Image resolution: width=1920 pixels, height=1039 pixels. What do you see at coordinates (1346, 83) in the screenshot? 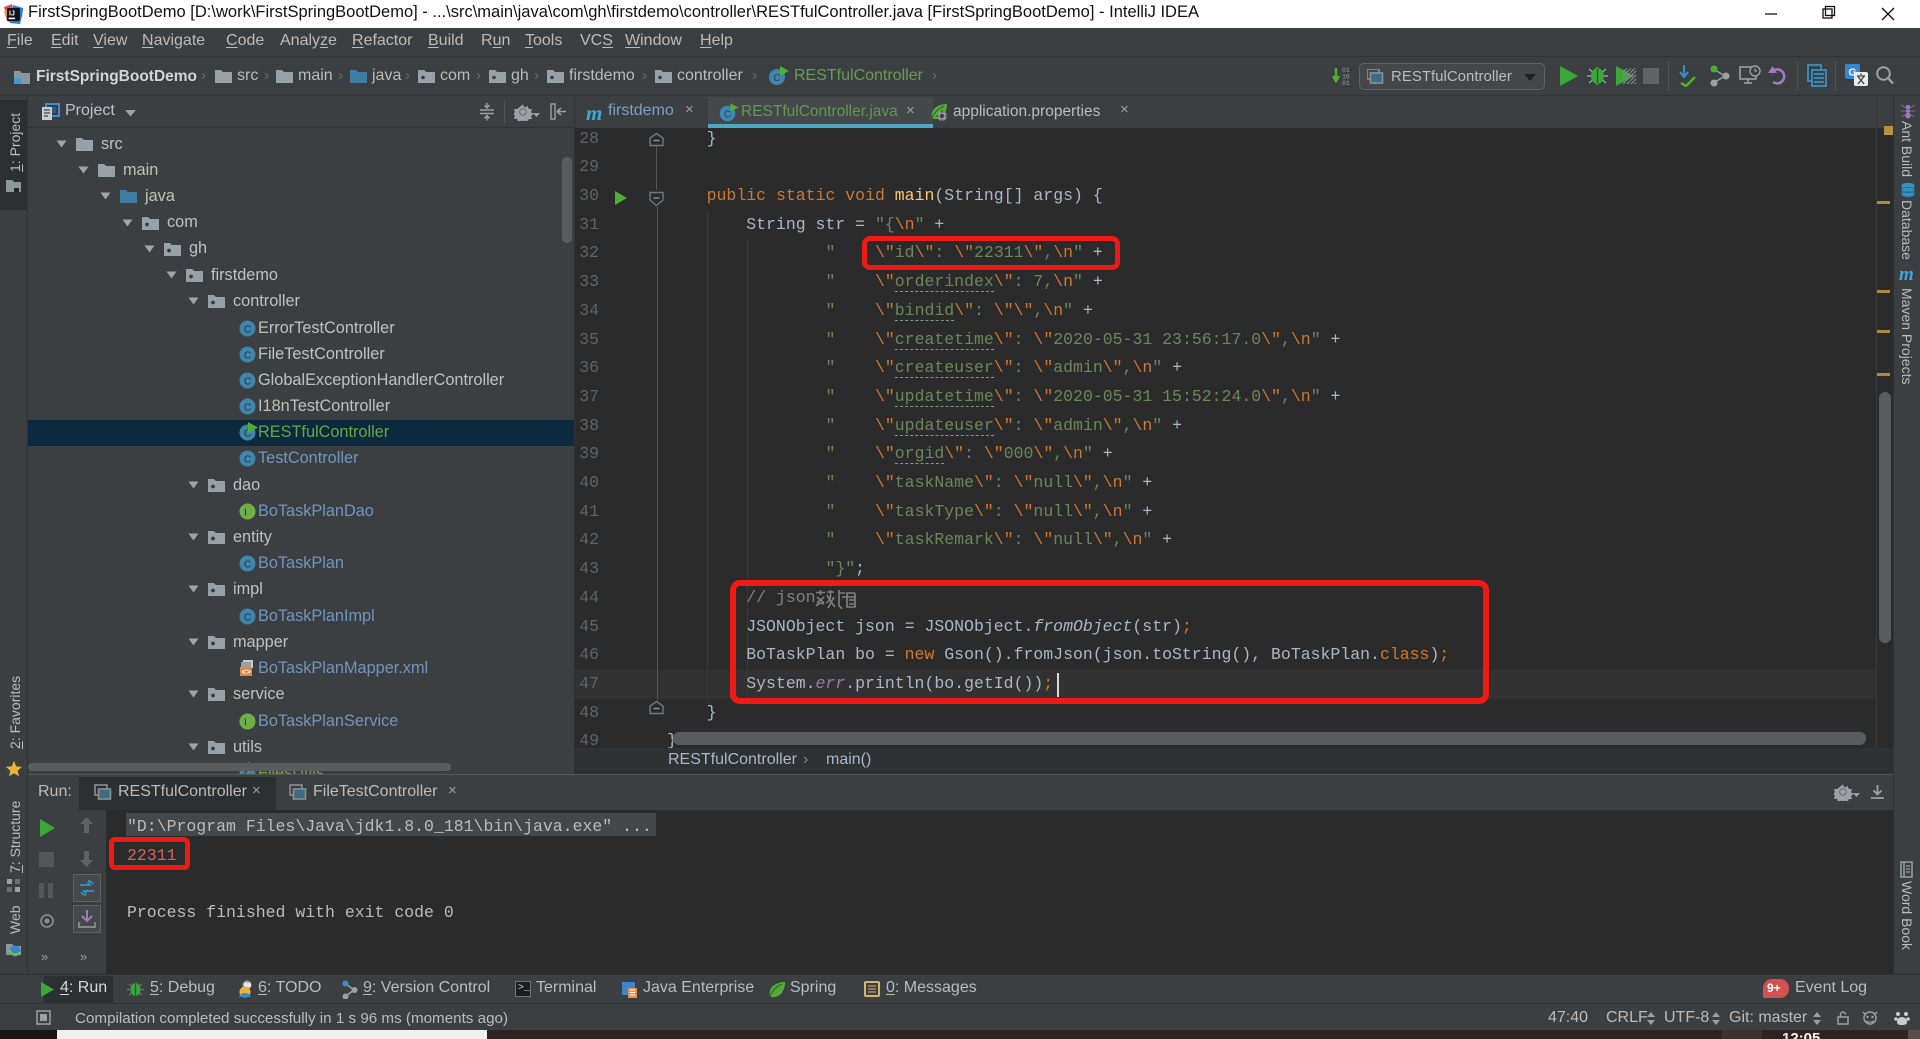
I see `svg-text: 01` at bounding box center [1346, 83].